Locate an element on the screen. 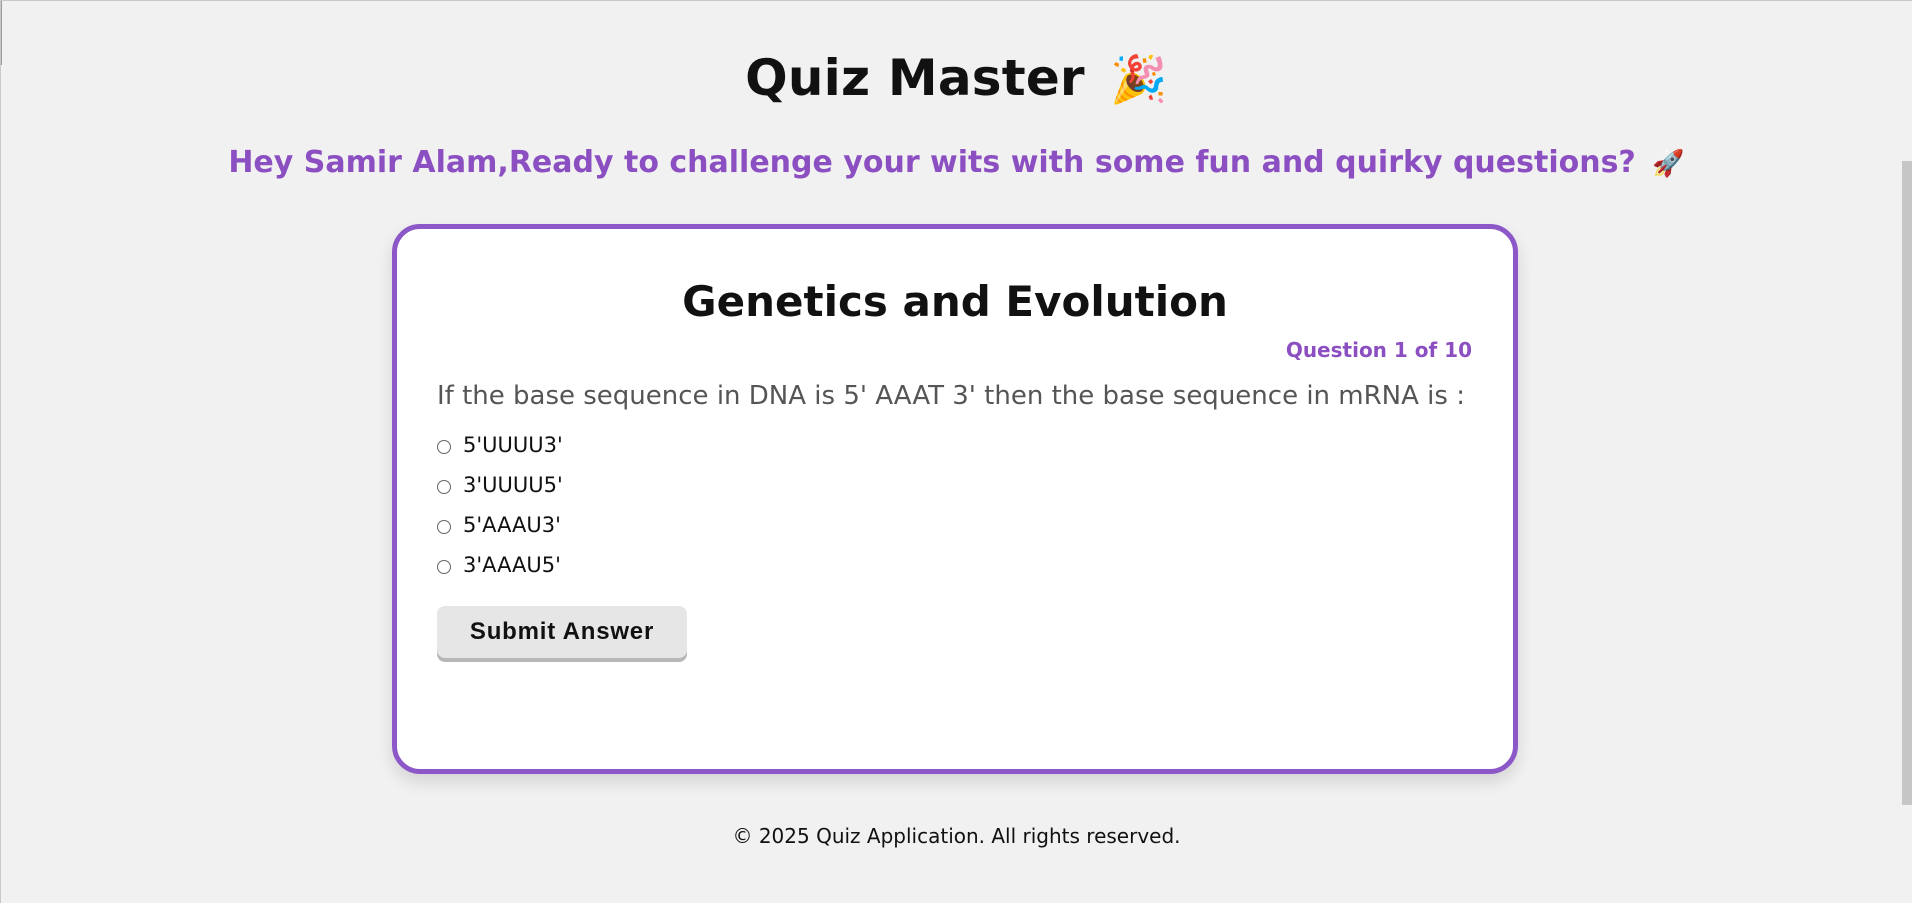  option-label: 3'UUUU5' is located at coordinates (513, 485).